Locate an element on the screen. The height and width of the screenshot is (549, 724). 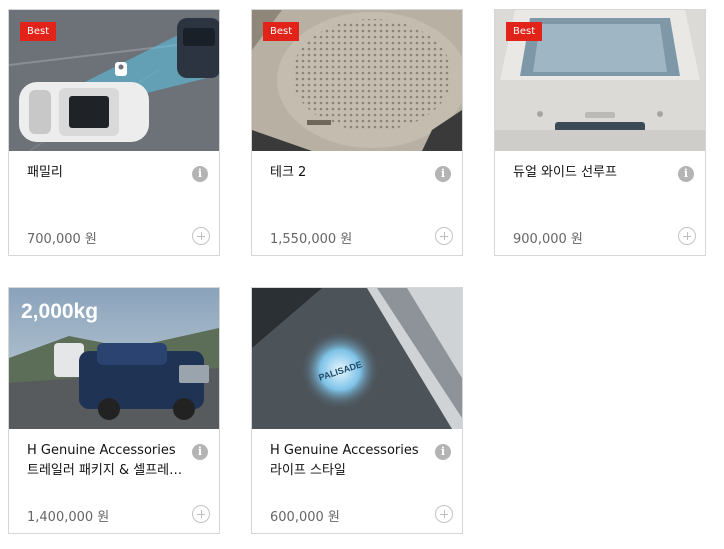
product-title: H Genuine Accessories 라이프 스타일 is located at coordinates (350, 461).